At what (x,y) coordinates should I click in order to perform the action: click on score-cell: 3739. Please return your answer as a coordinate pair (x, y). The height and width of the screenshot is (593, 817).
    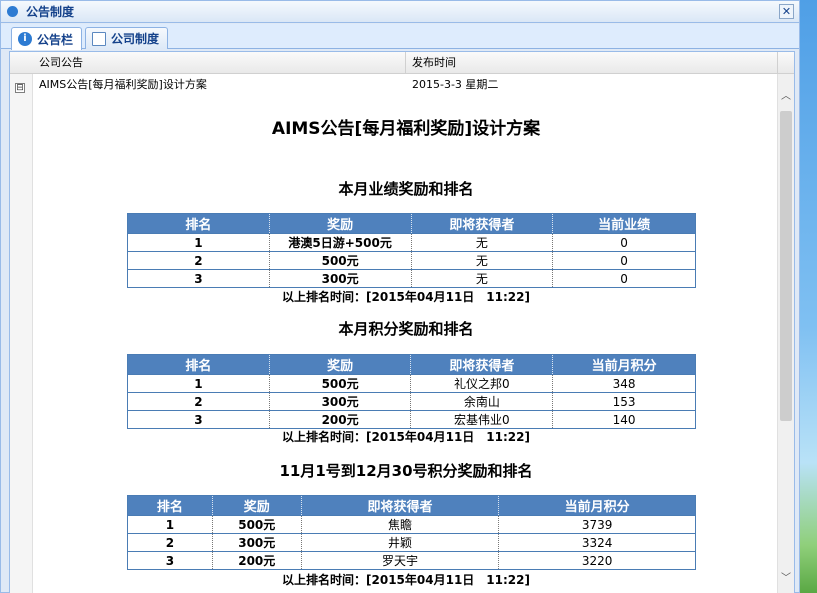
    Looking at the image, I should click on (597, 524).